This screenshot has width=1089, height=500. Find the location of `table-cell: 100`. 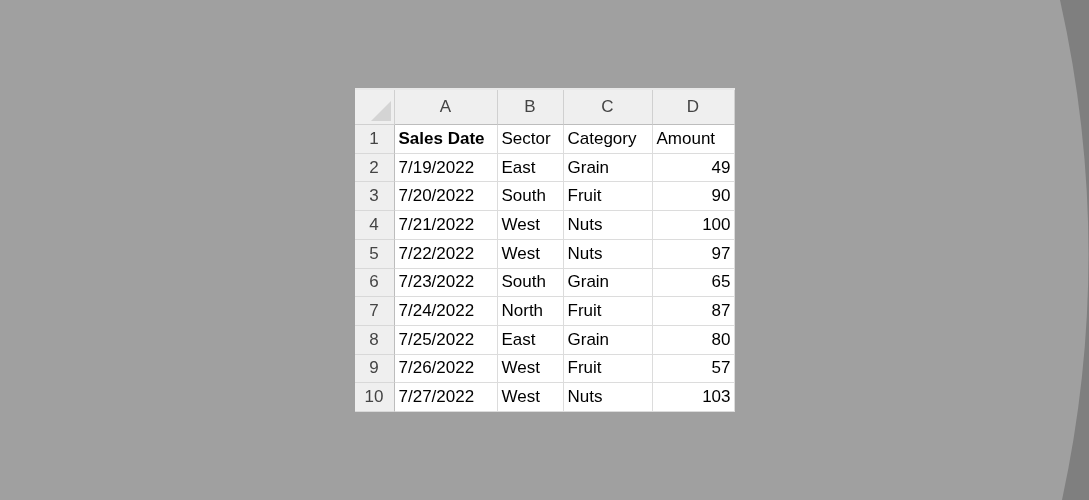

table-cell: 100 is located at coordinates (693, 225).